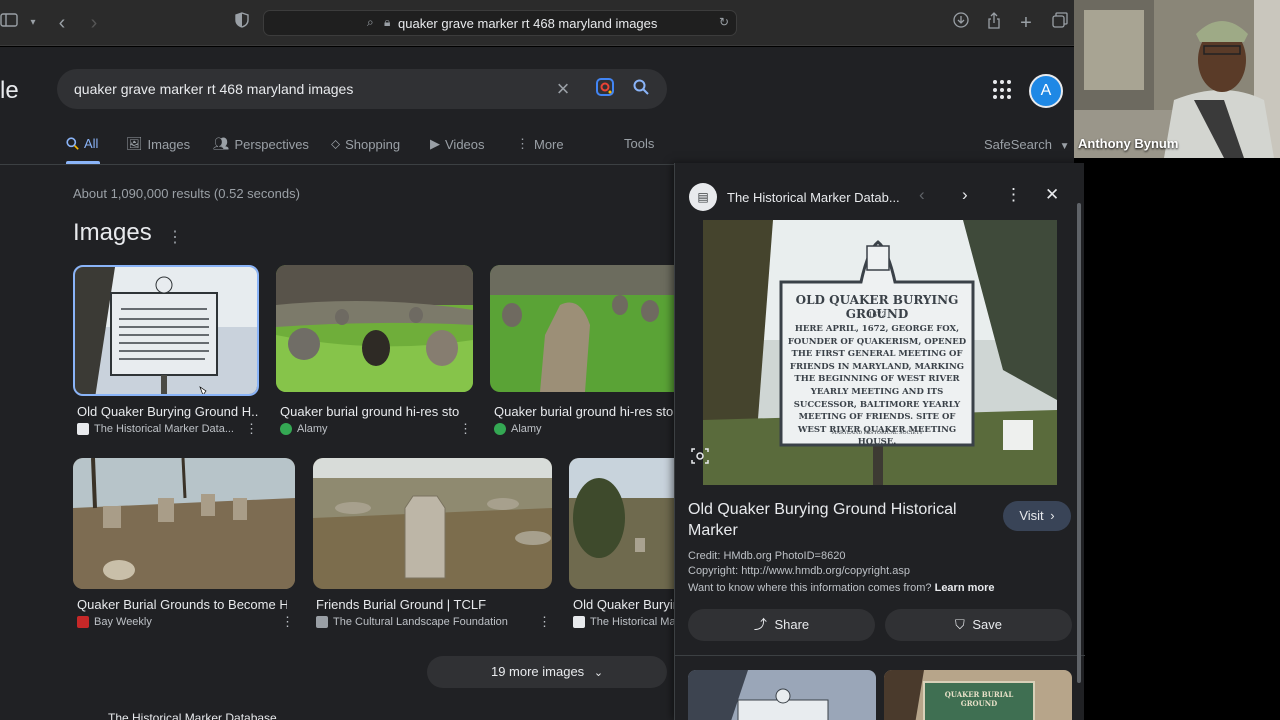 The image size is (1280, 720). Describe the element at coordinates (62, 23) in the screenshot. I see `back-icon: ‹` at that location.